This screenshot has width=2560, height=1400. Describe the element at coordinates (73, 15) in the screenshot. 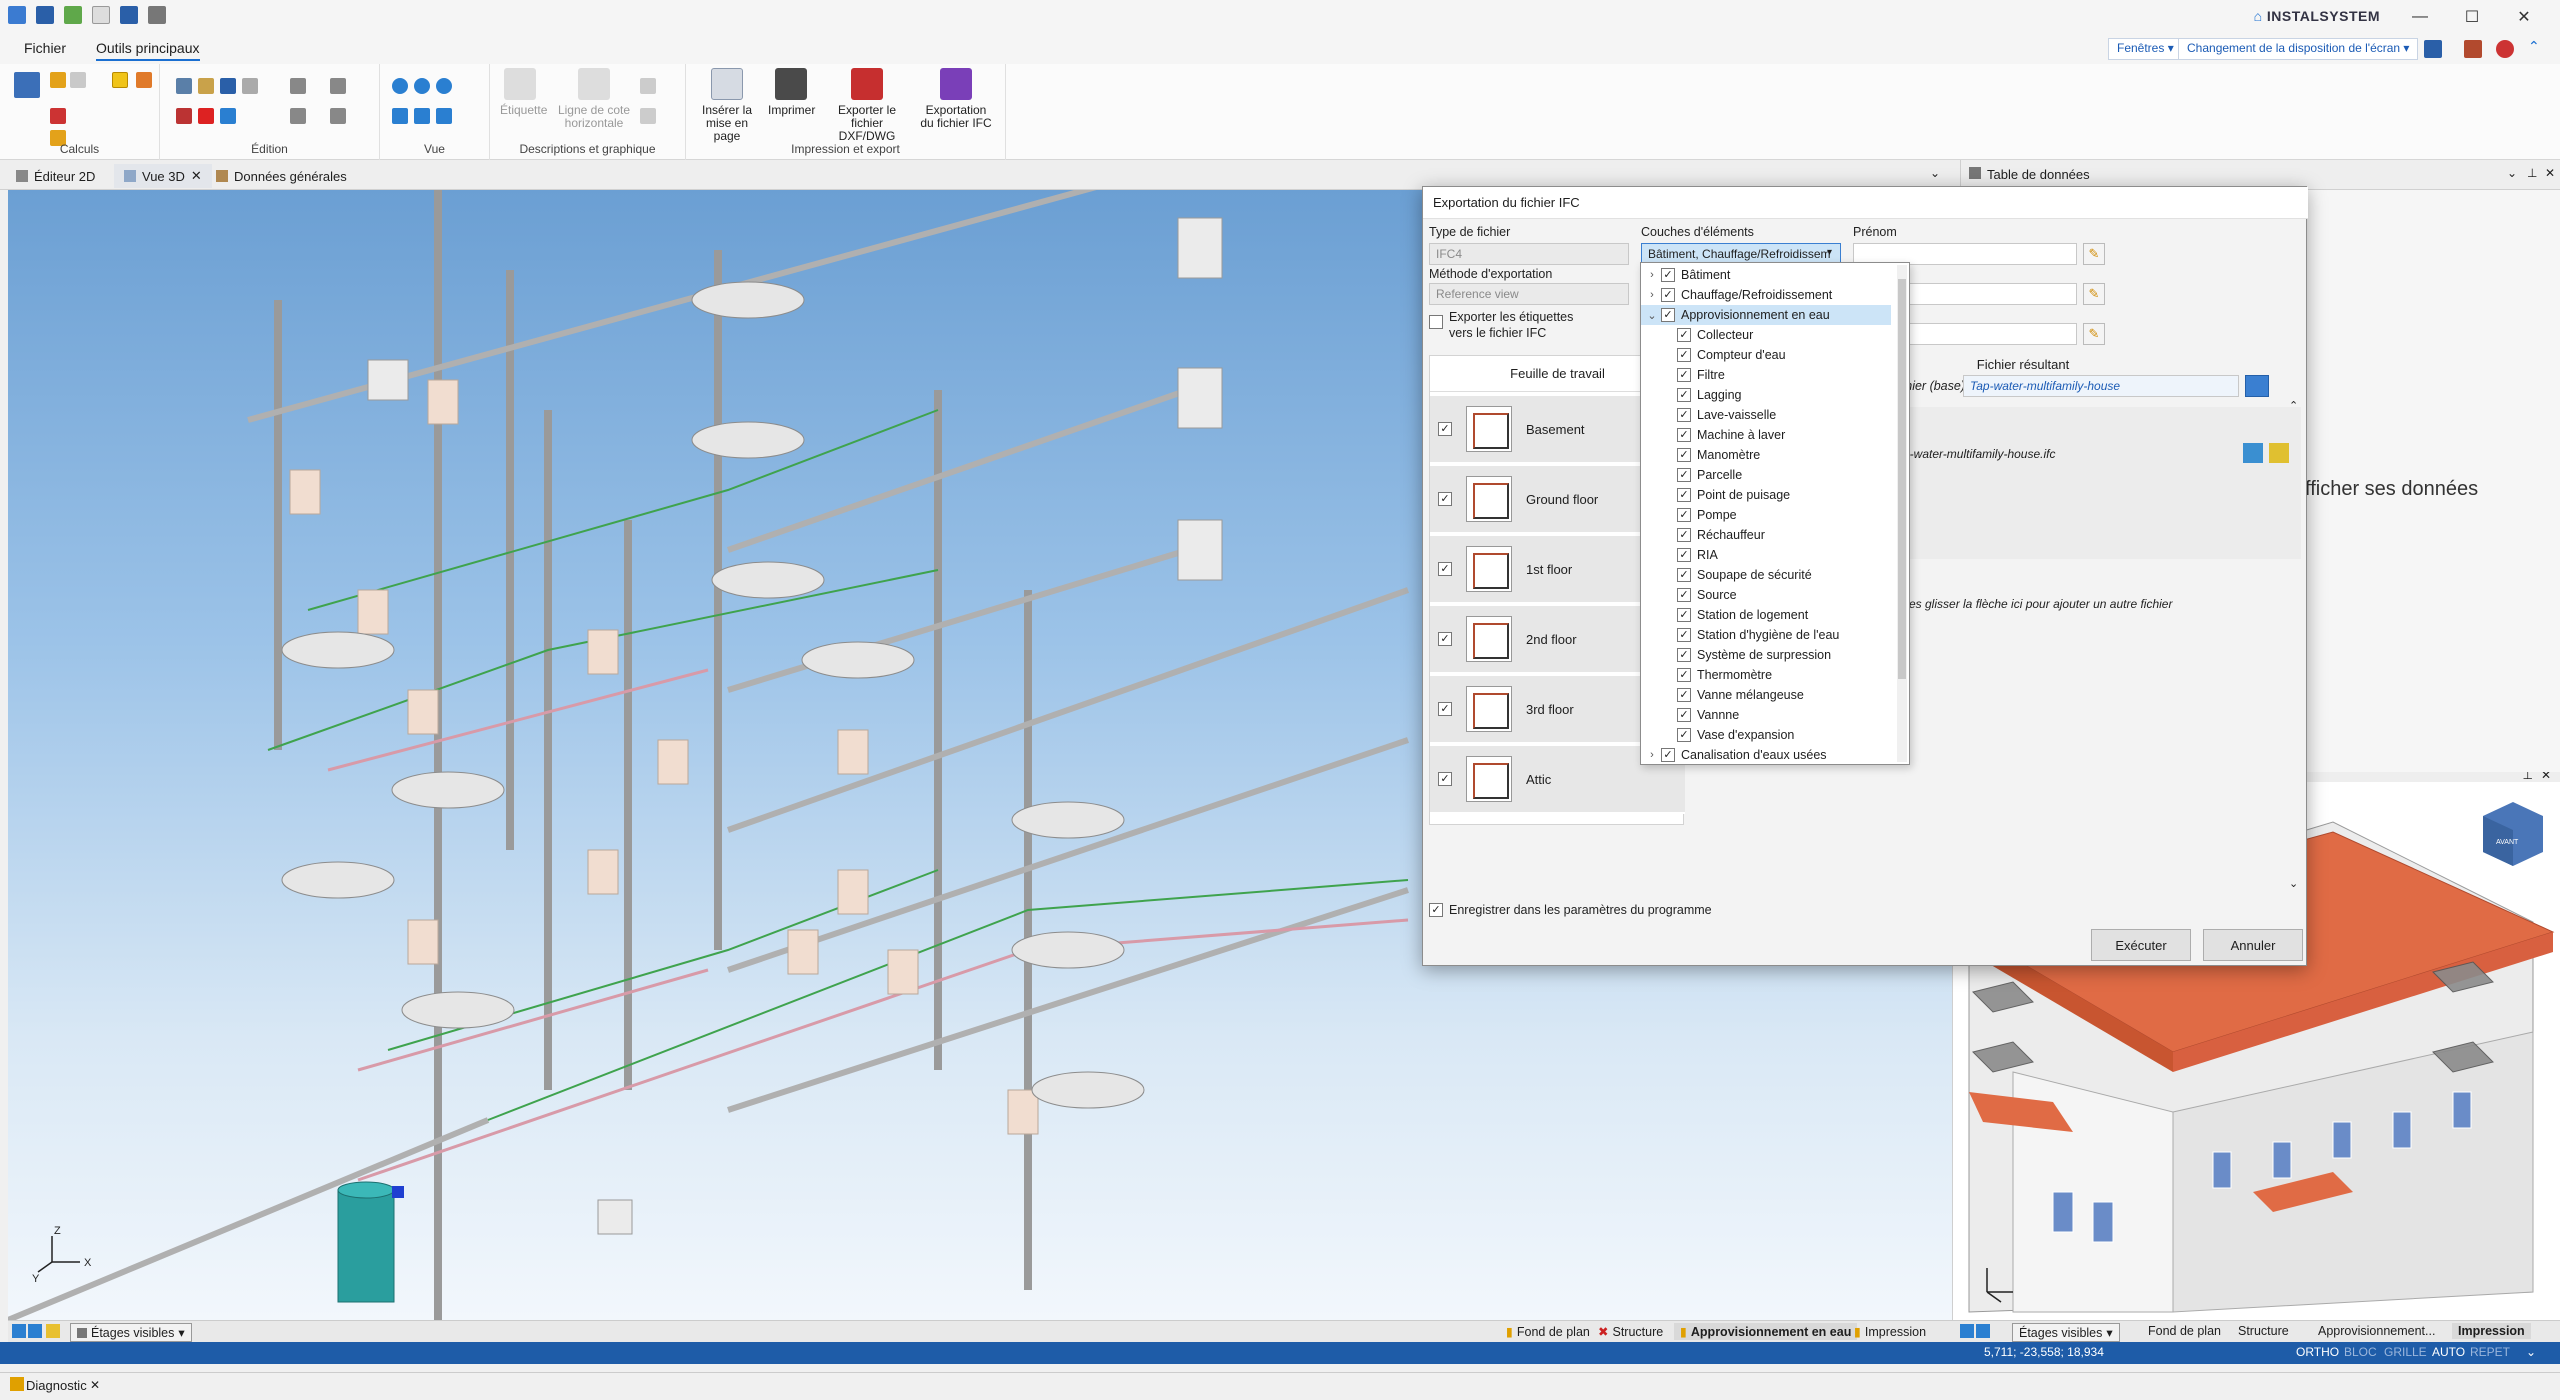

I see `open-icon` at that location.